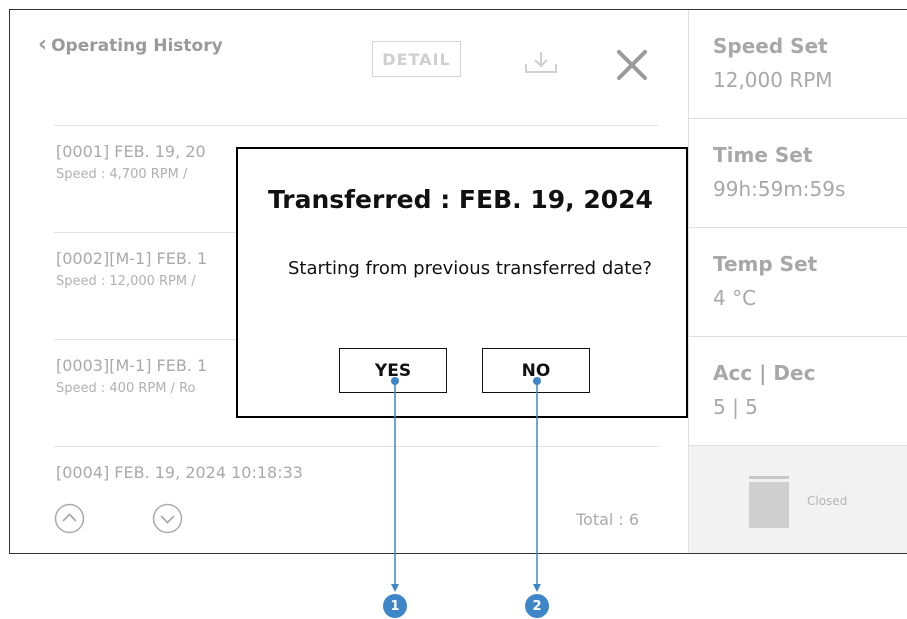  I want to click on dialog-title: Transferred : FEB. 19, 2024, so click(460, 199).